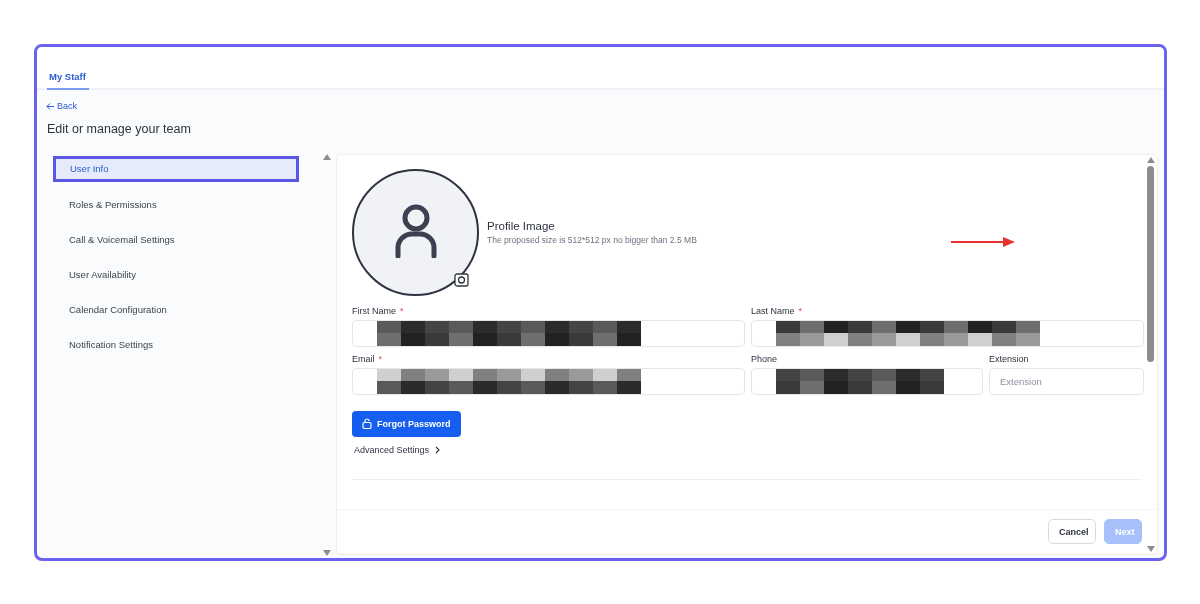 The width and height of the screenshot is (1200, 604). Describe the element at coordinates (1009, 359) in the screenshot. I see `field-label: Extension` at that location.